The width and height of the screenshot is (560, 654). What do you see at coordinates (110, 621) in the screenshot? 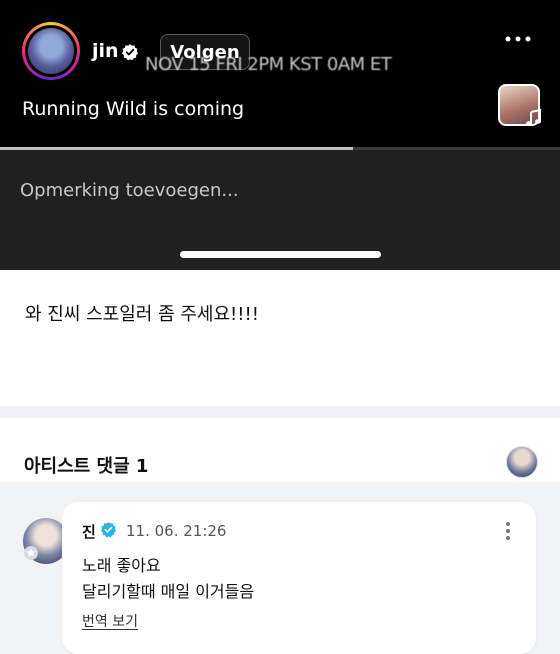
I see `translate-link: 번역 보기` at bounding box center [110, 621].